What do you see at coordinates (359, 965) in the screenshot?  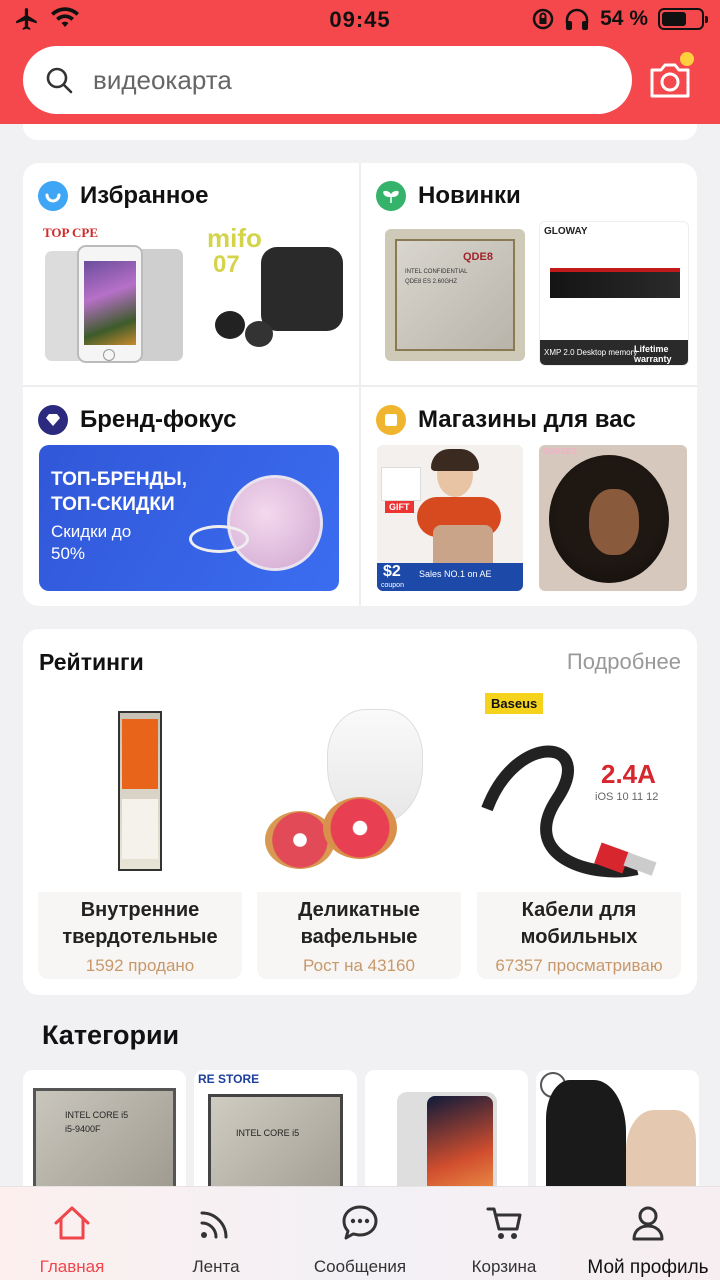 I see `rating-item-stat: Рост на 43160` at bounding box center [359, 965].